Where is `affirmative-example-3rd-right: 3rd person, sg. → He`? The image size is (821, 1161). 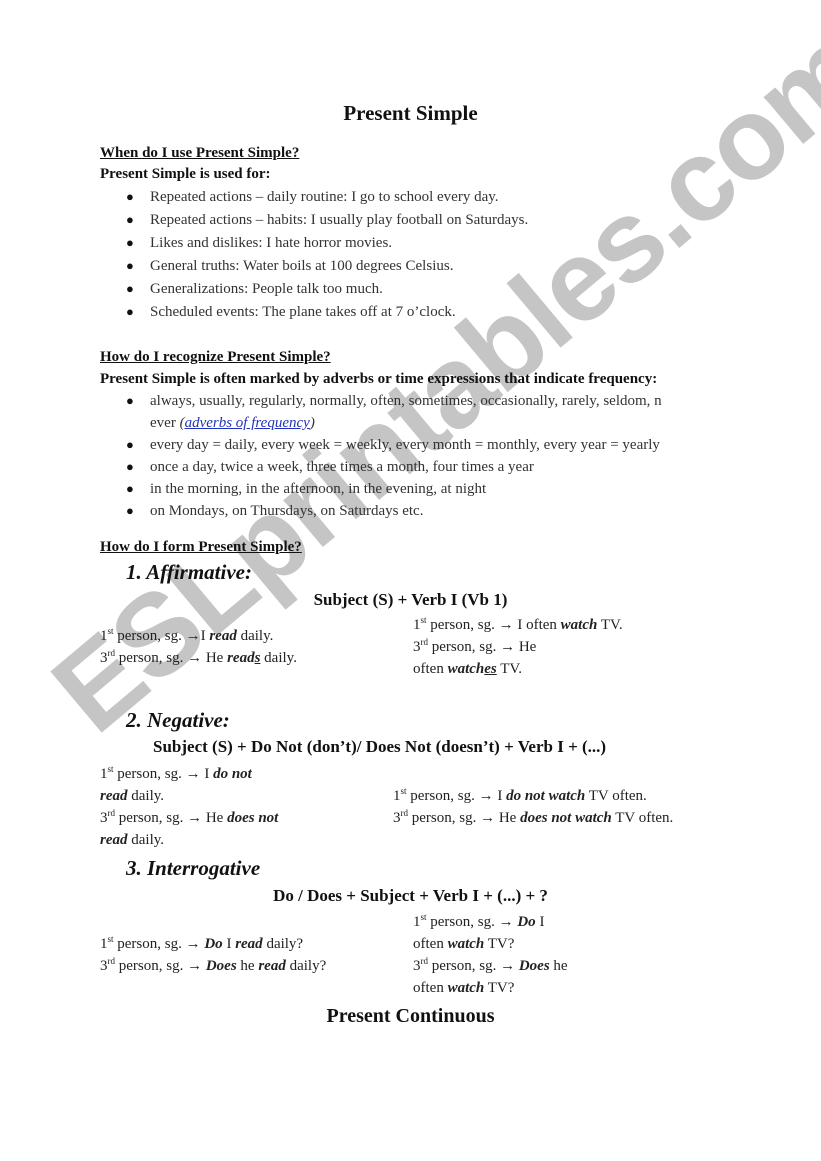 affirmative-example-3rd-right: 3rd person, sg. → He is located at coordinates (475, 646).